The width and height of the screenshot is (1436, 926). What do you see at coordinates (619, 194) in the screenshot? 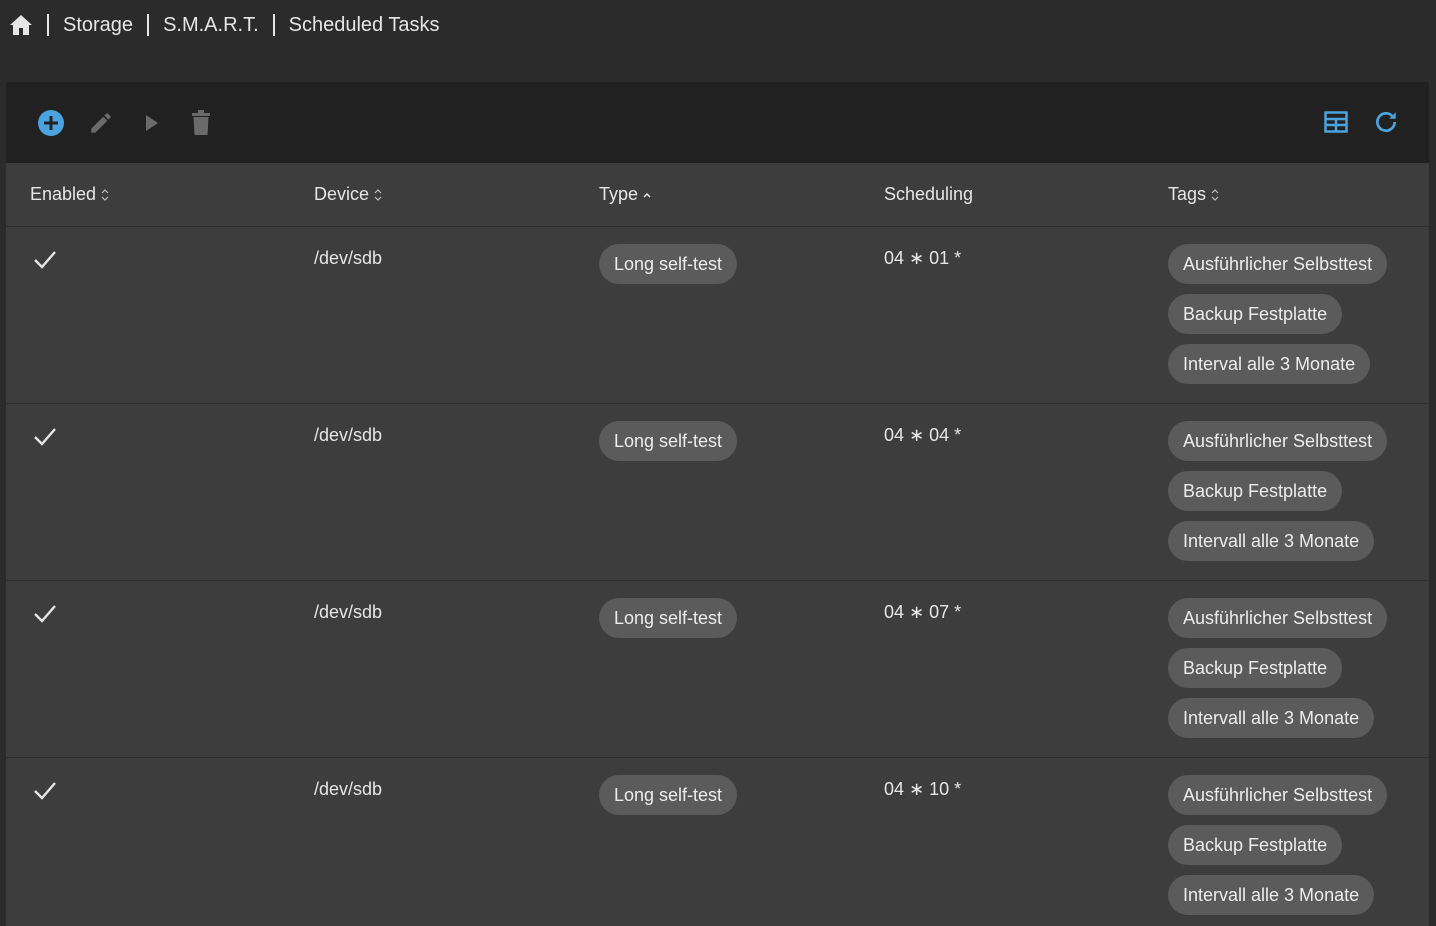
I see `column-header-label: Type` at bounding box center [619, 194].